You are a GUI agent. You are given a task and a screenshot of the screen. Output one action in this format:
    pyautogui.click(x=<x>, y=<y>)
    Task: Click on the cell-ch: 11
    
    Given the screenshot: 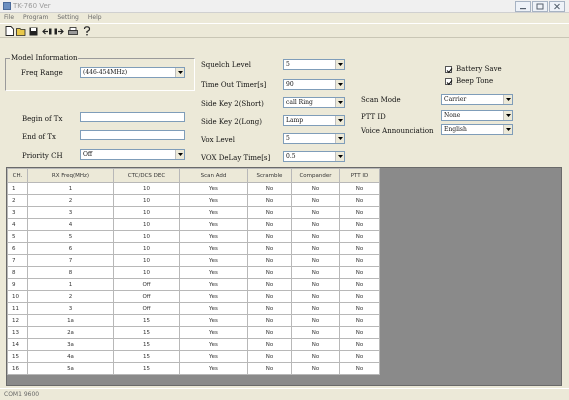 What is the action you would take?
    pyautogui.click(x=17, y=308)
    